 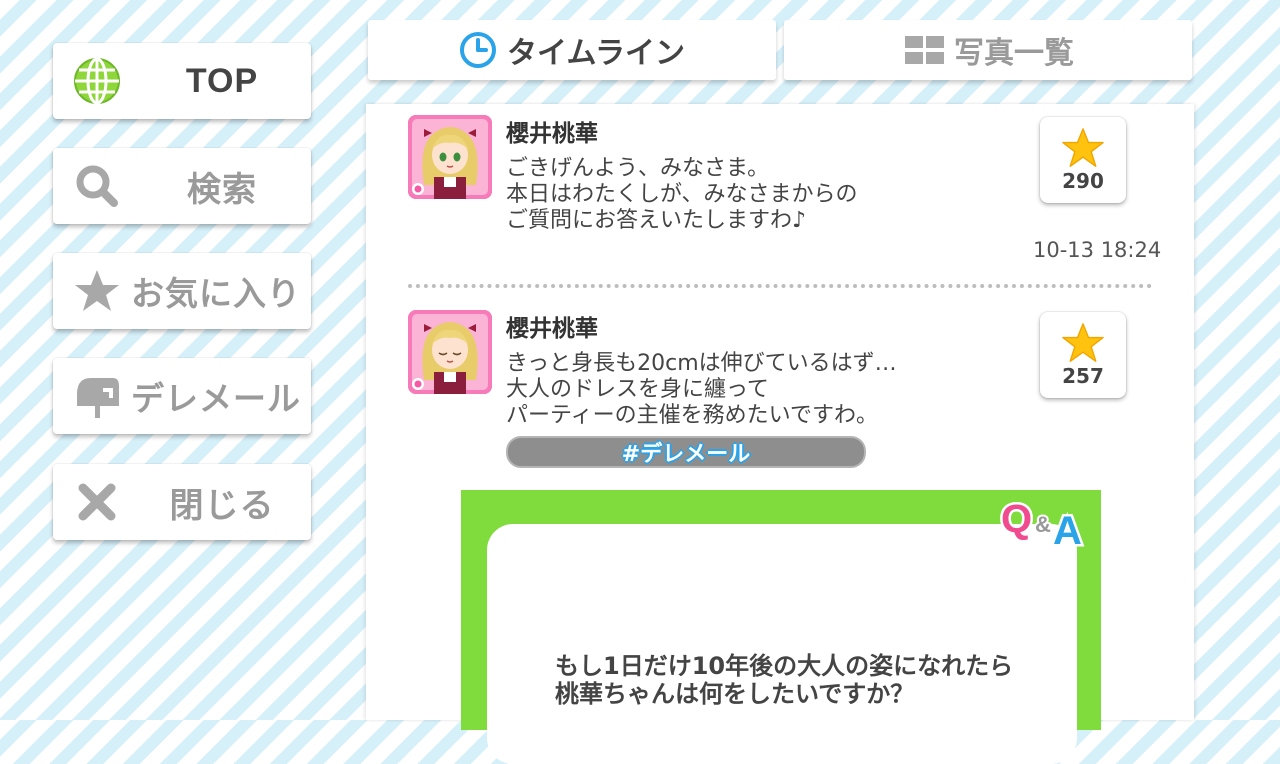 What do you see at coordinates (97, 186) in the screenshot?
I see `search-icon` at bounding box center [97, 186].